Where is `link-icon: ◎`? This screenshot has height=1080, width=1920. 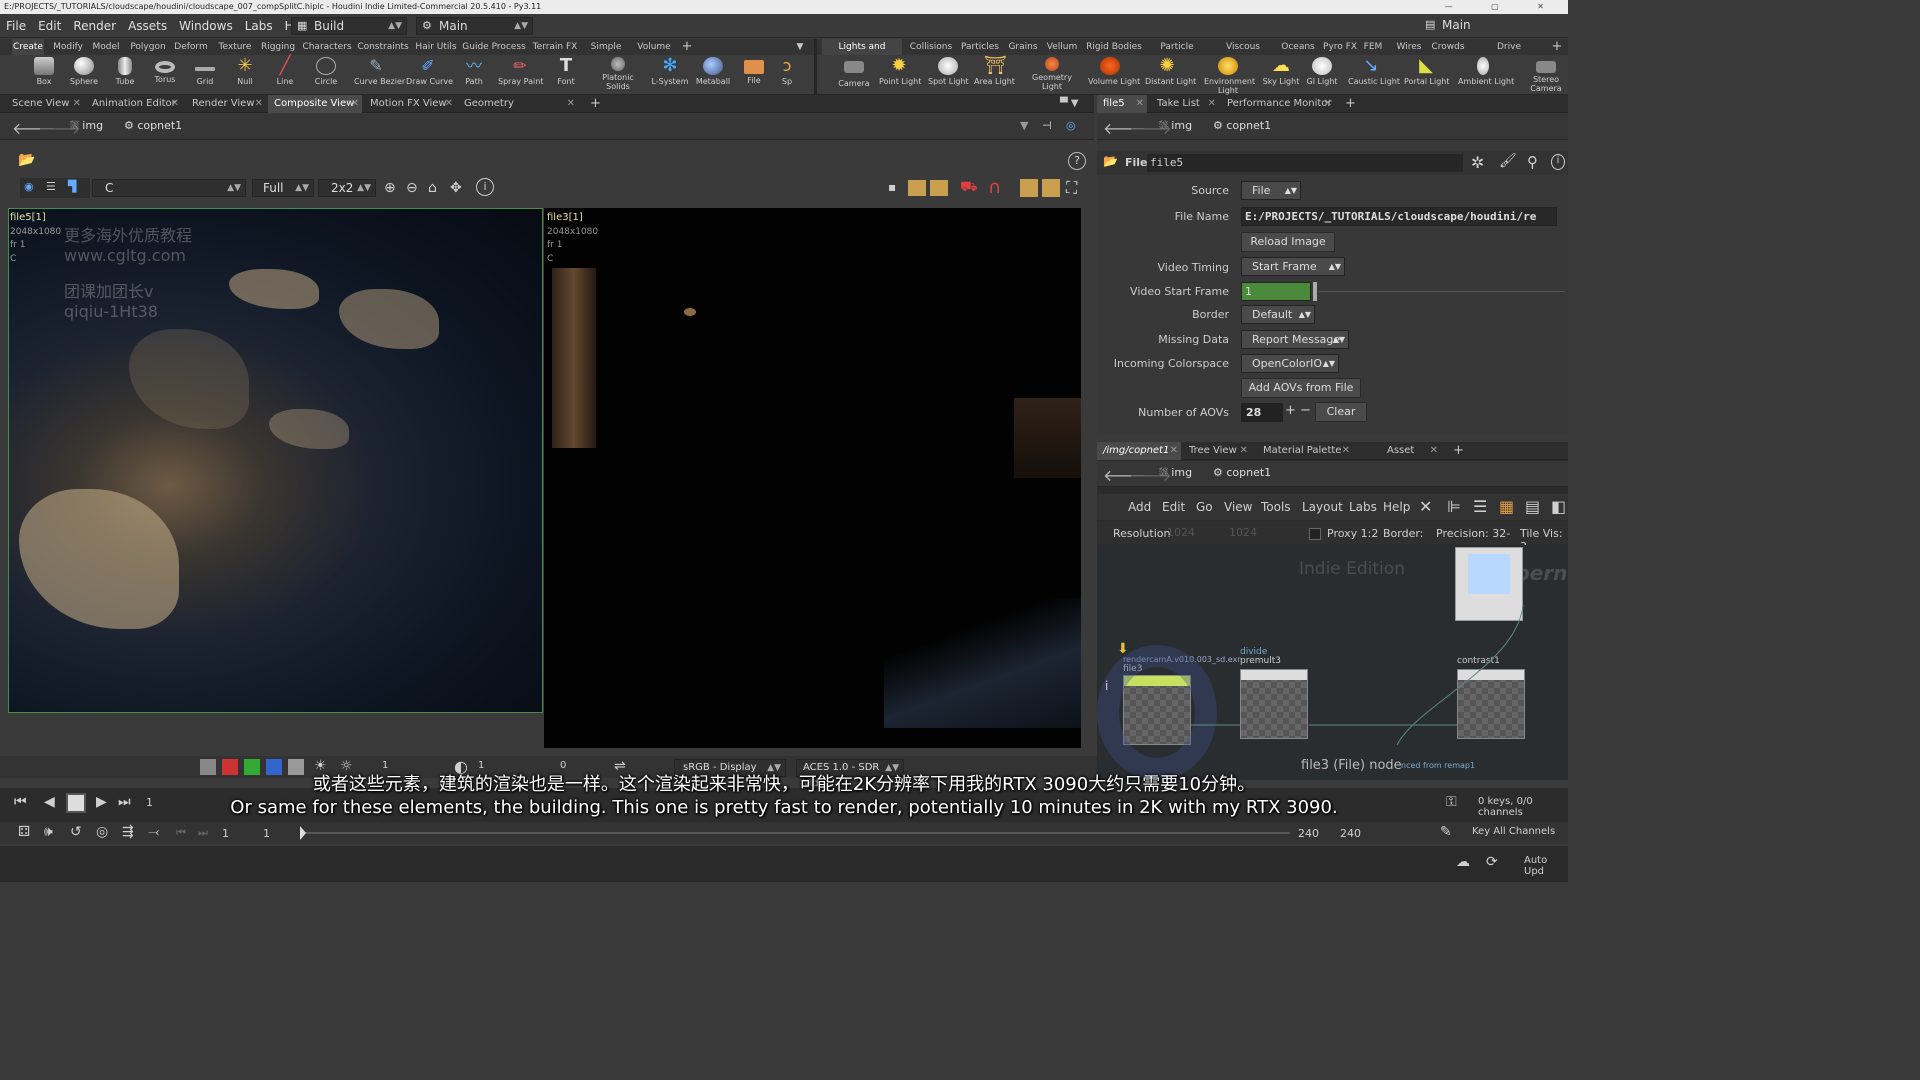
link-icon: ◎ is located at coordinates (1071, 125).